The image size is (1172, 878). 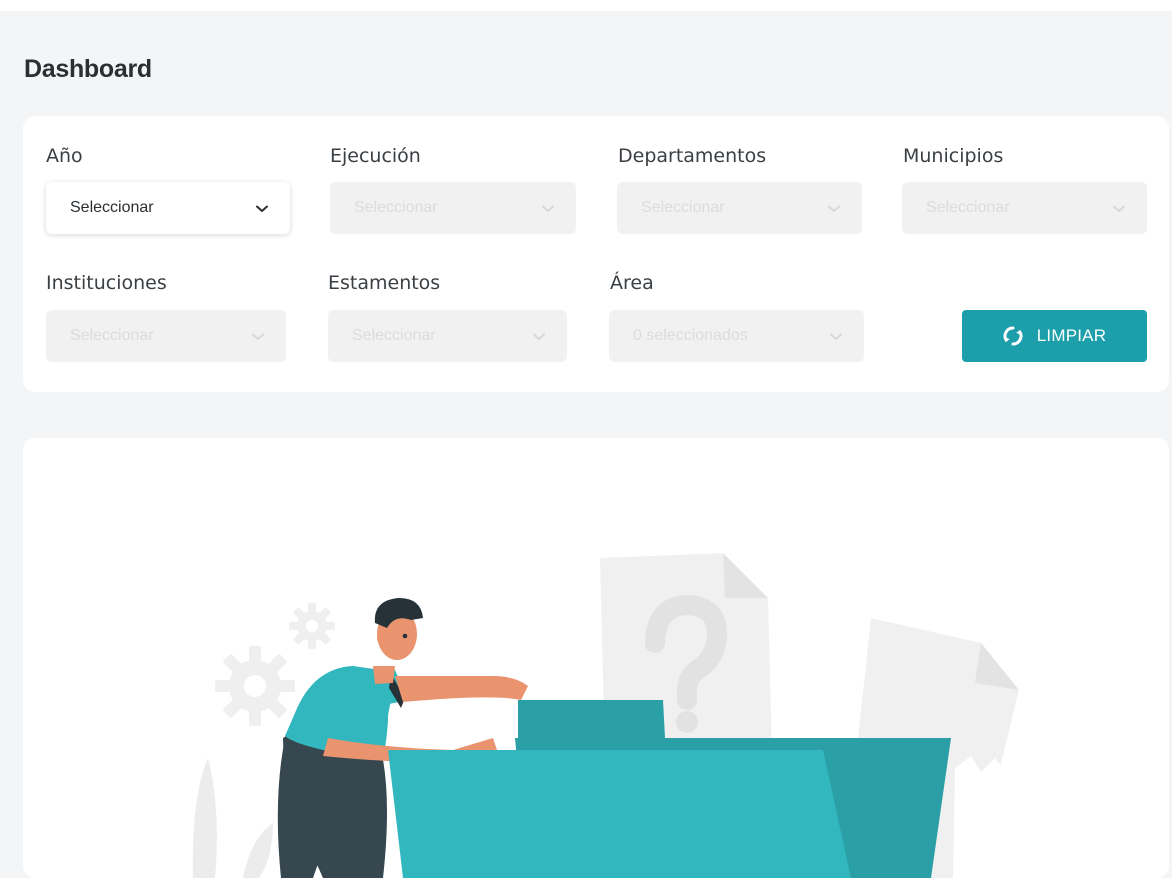 I want to click on anio-select: Seleccionar, so click(x=168, y=208).